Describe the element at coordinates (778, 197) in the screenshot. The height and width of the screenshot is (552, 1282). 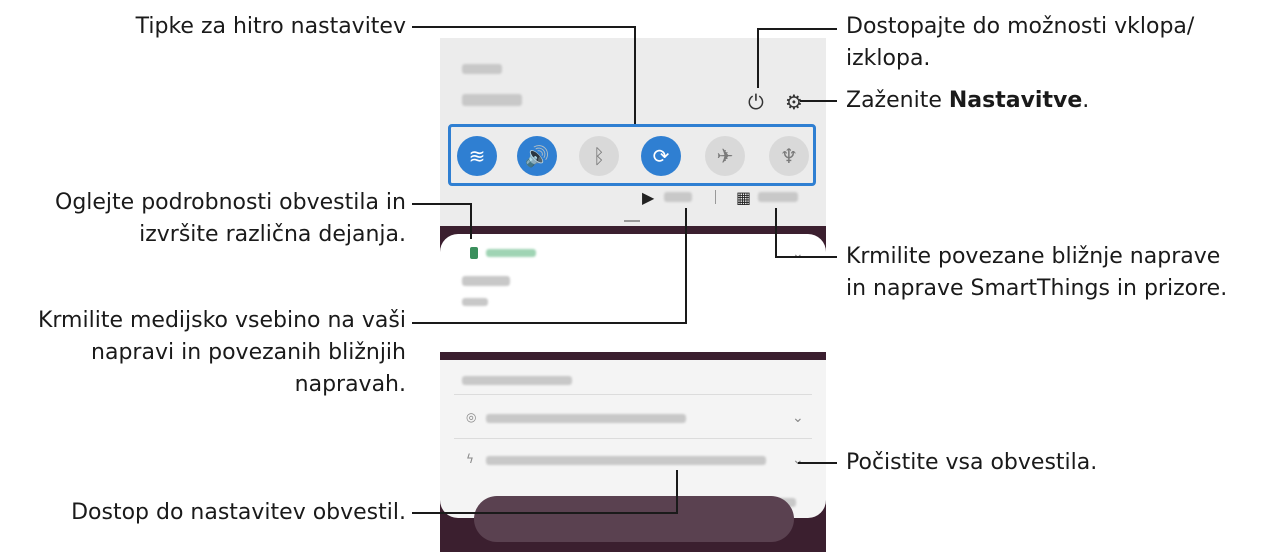
I see `devices-label` at that location.